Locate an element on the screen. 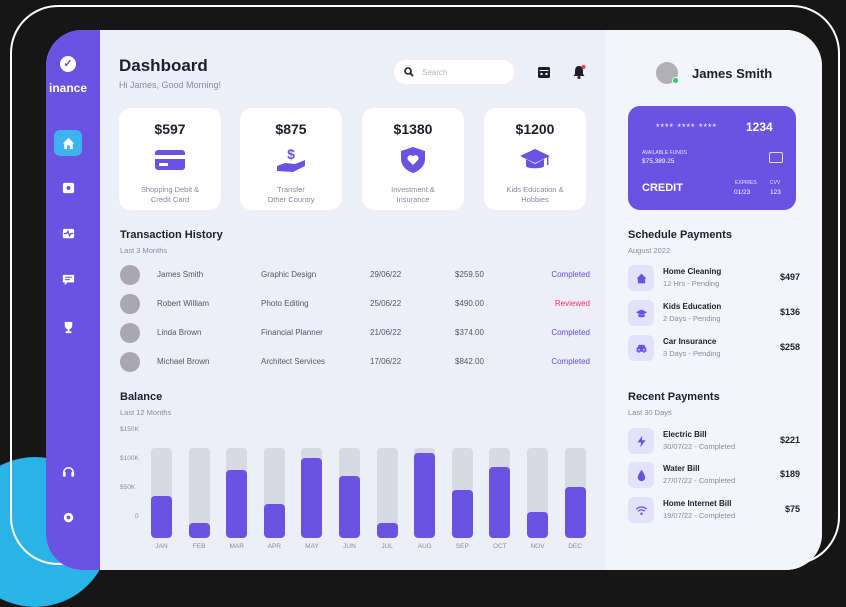  greeting: Hi James, Good Morning! is located at coordinates (170, 85).